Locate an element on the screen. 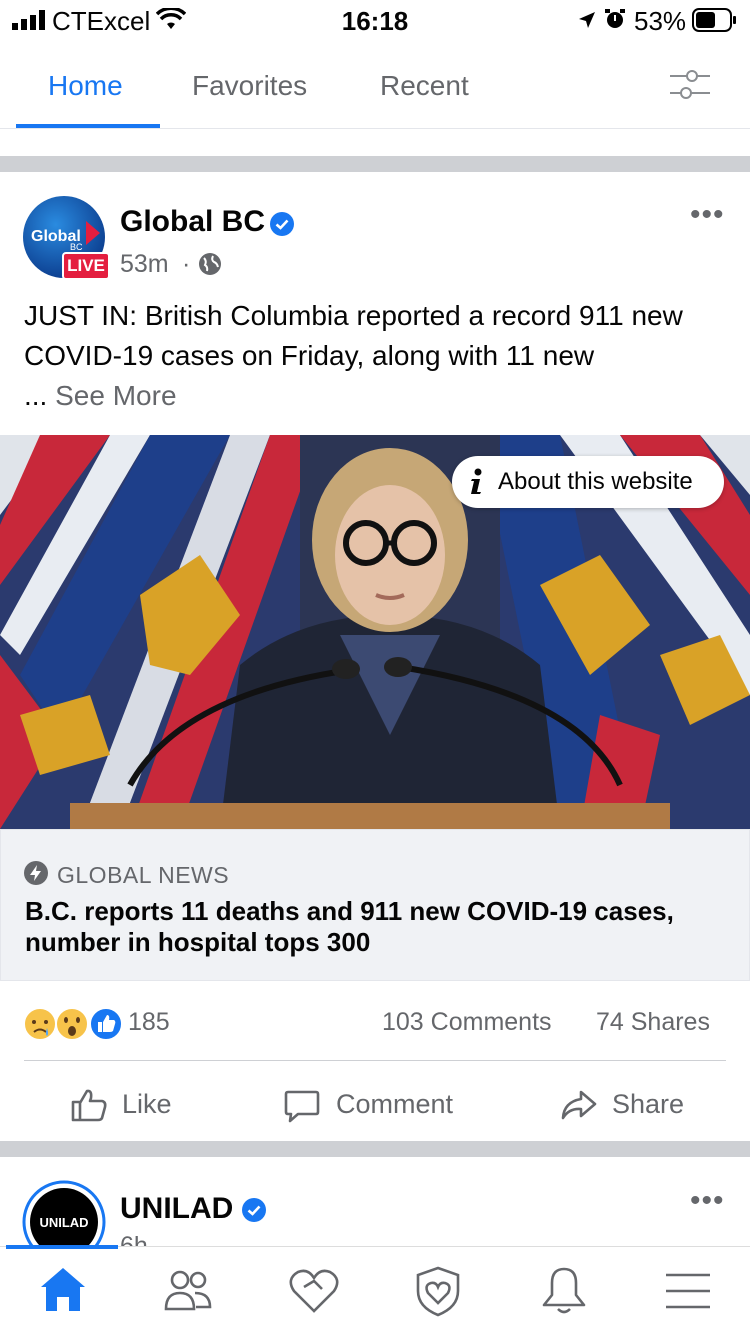  about-website-label: About this website is located at coordinates (595, 481).